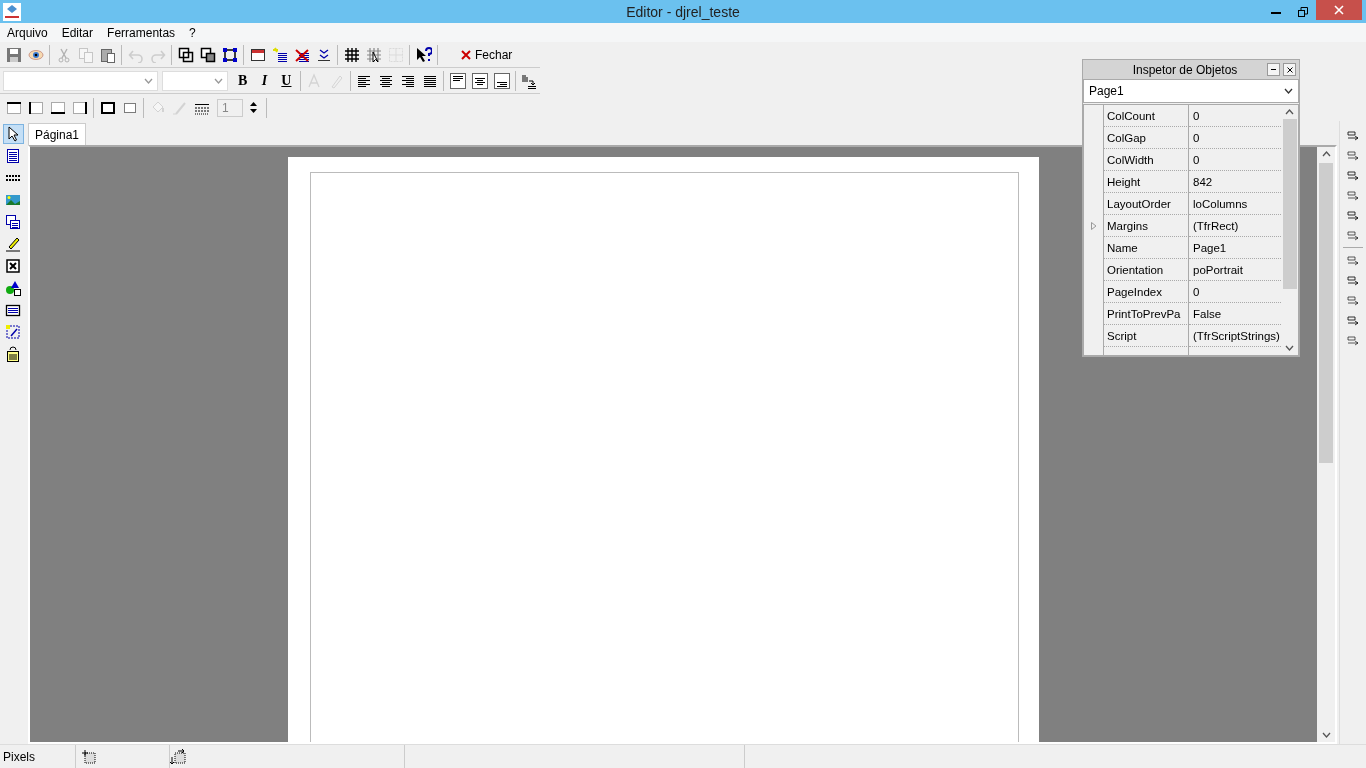 This screenshot has width=1366, height=768. I want to click on page-window-icon, so click(257, 54).